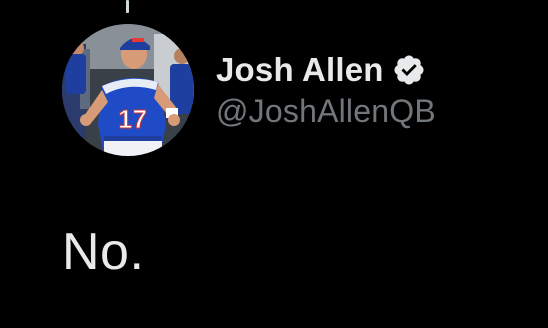  Describe the element at coordinates (127, 6) in the screenshot. I see `thread-connector-line` at that location.